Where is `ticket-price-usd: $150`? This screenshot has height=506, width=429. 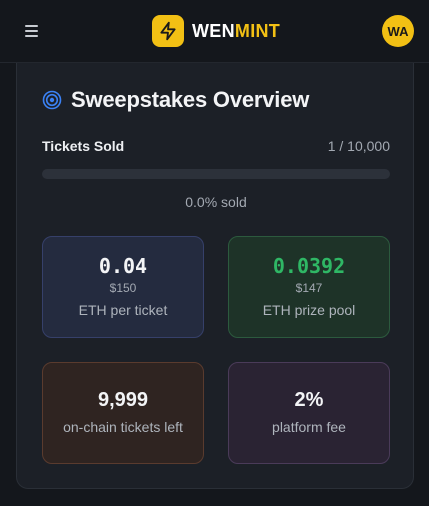 ticket-price-usd: $150 is located at coordinates (123, 288).